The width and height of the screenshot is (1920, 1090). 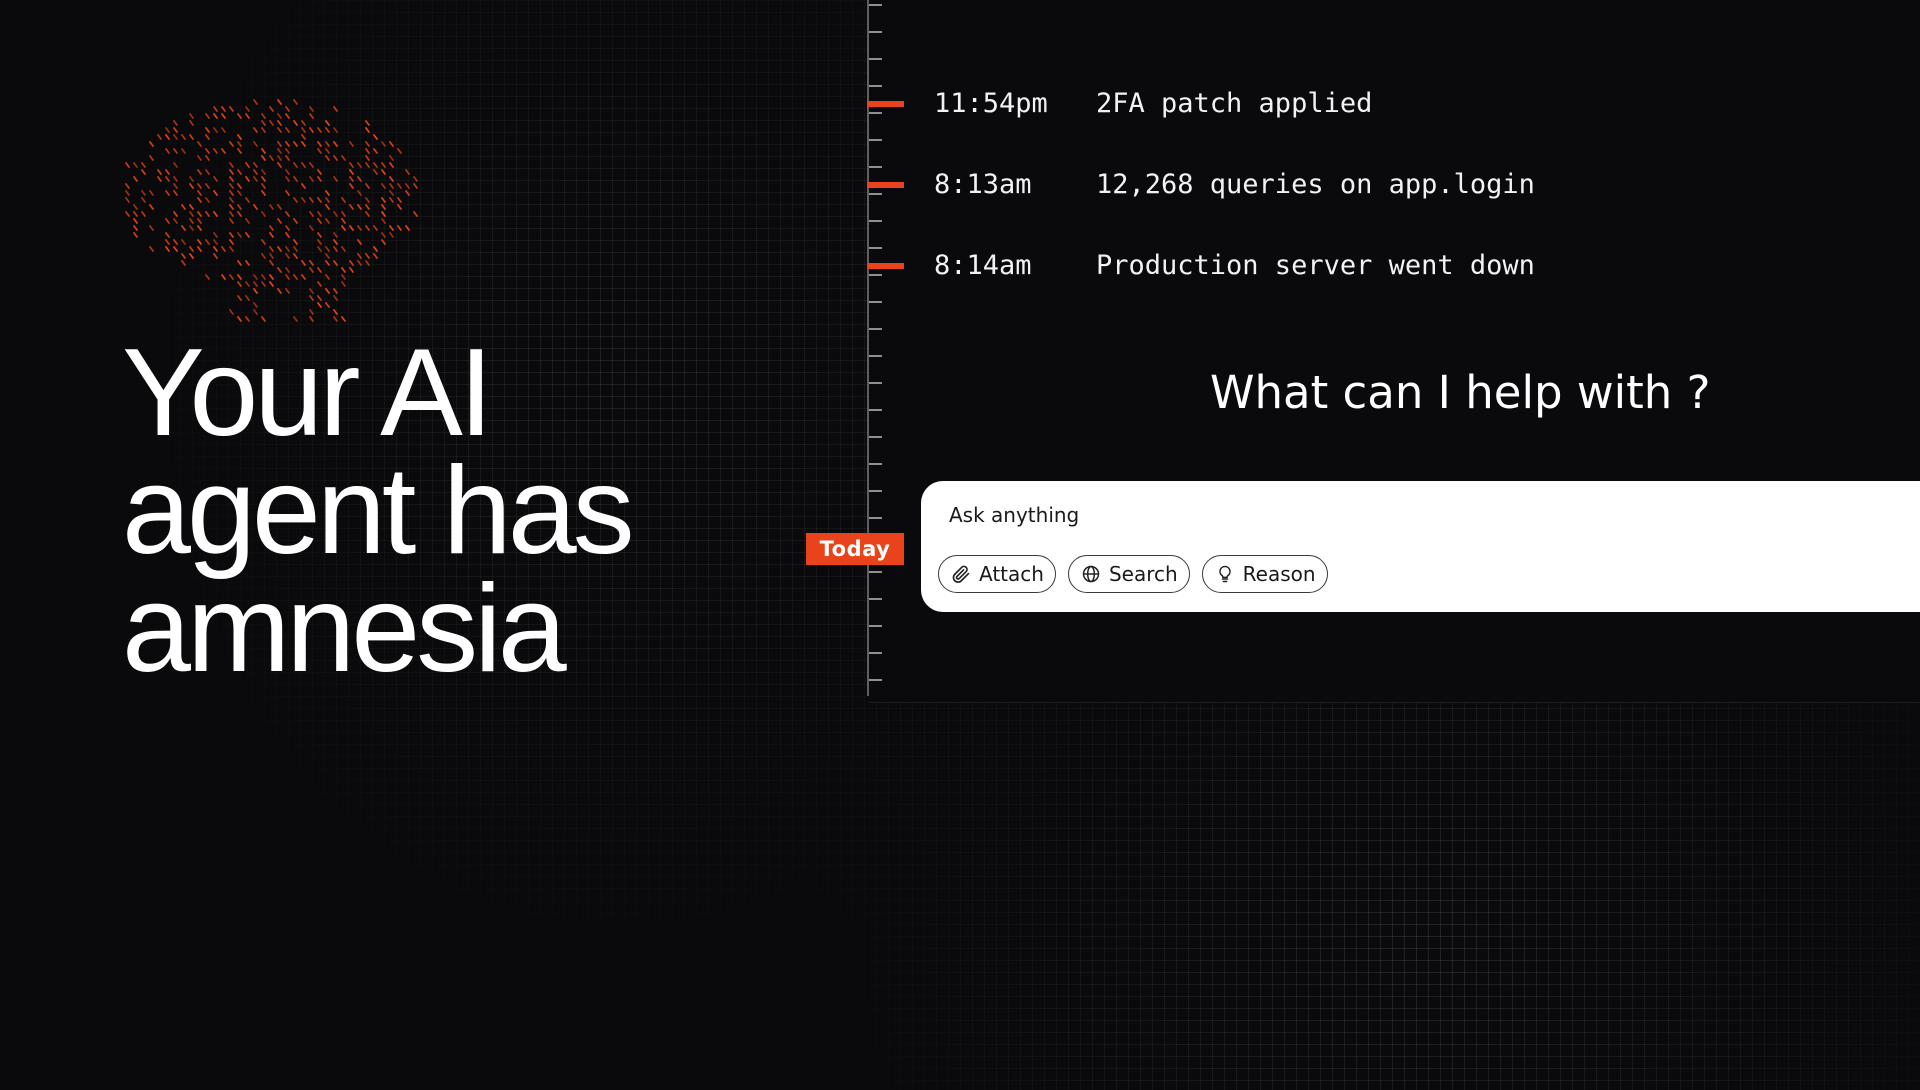 What do you see at coordinates (1264, 574) in the screenshot?
I see `reason-button: Reason` at bounding box center [1264, 574].